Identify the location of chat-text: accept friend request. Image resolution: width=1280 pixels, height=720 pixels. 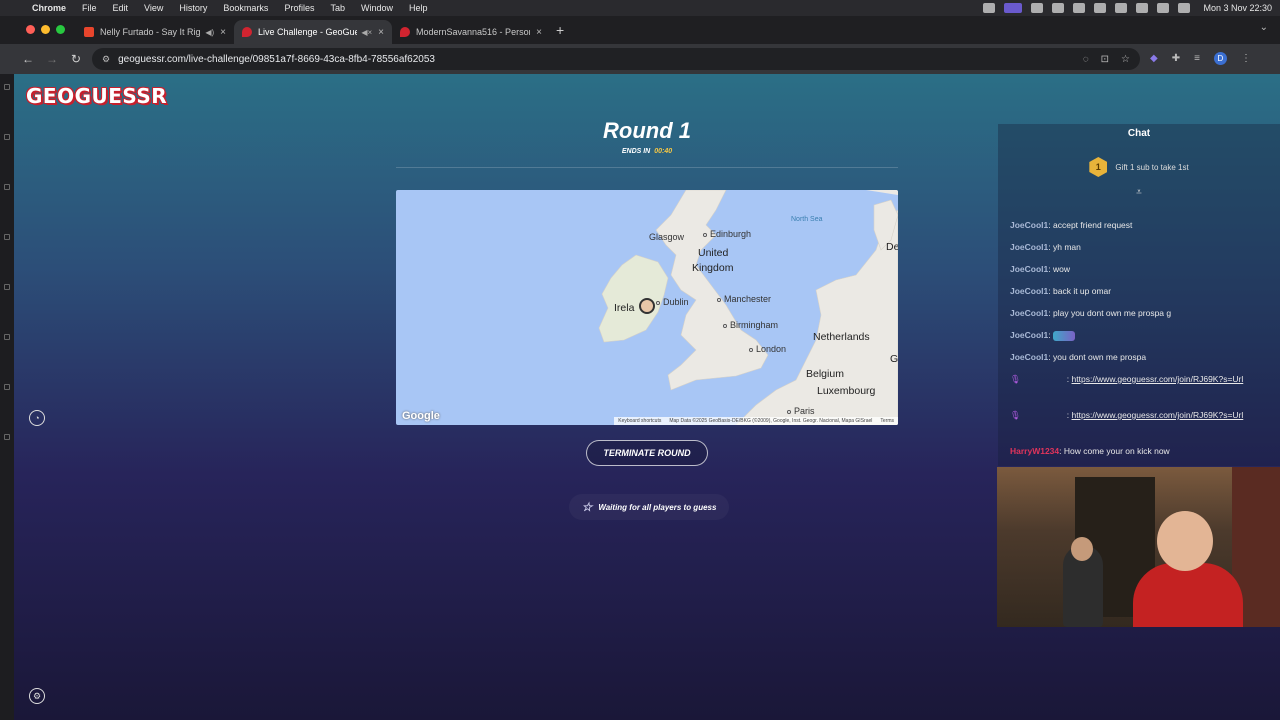
(1093, 225).